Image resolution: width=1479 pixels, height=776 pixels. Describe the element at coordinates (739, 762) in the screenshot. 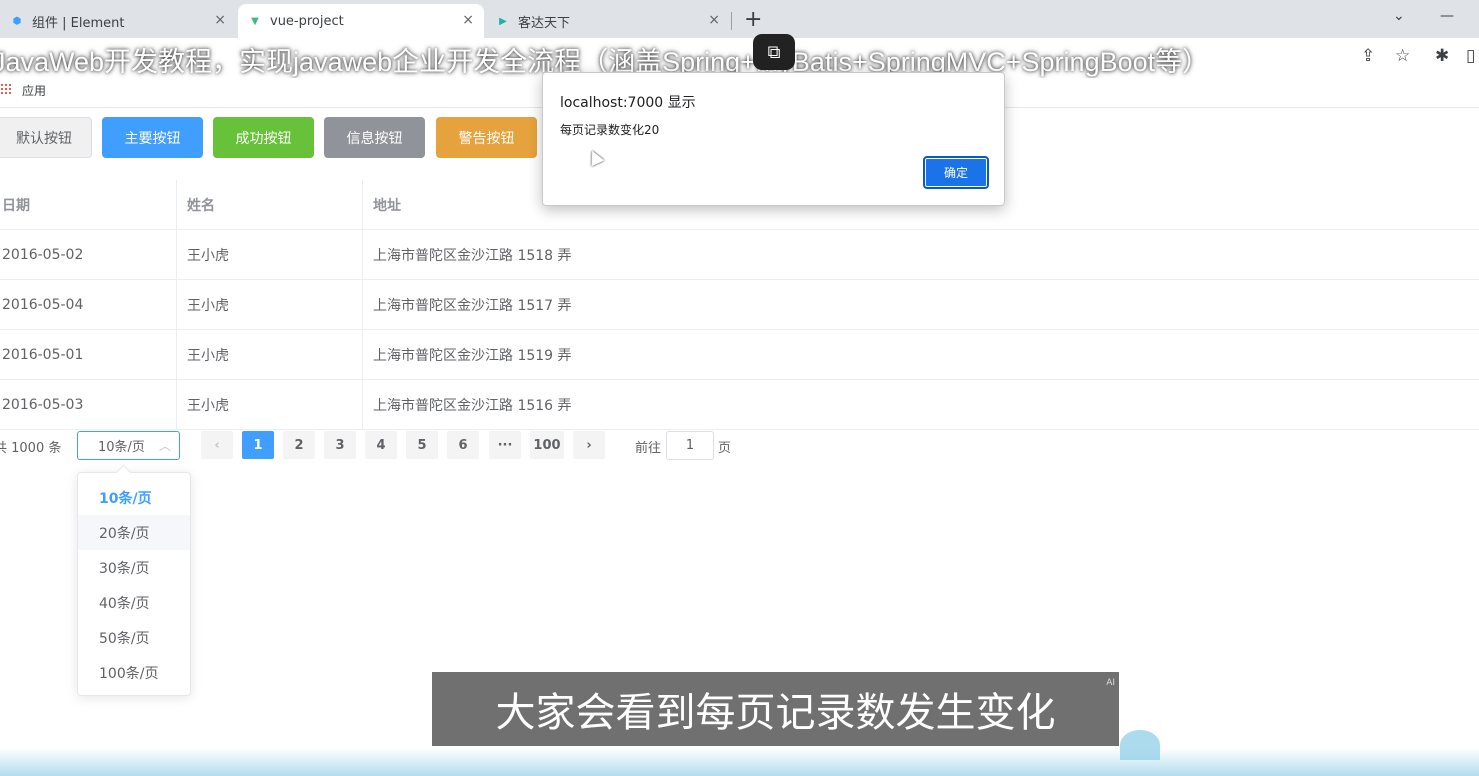

I see `decorative-water` at that location.